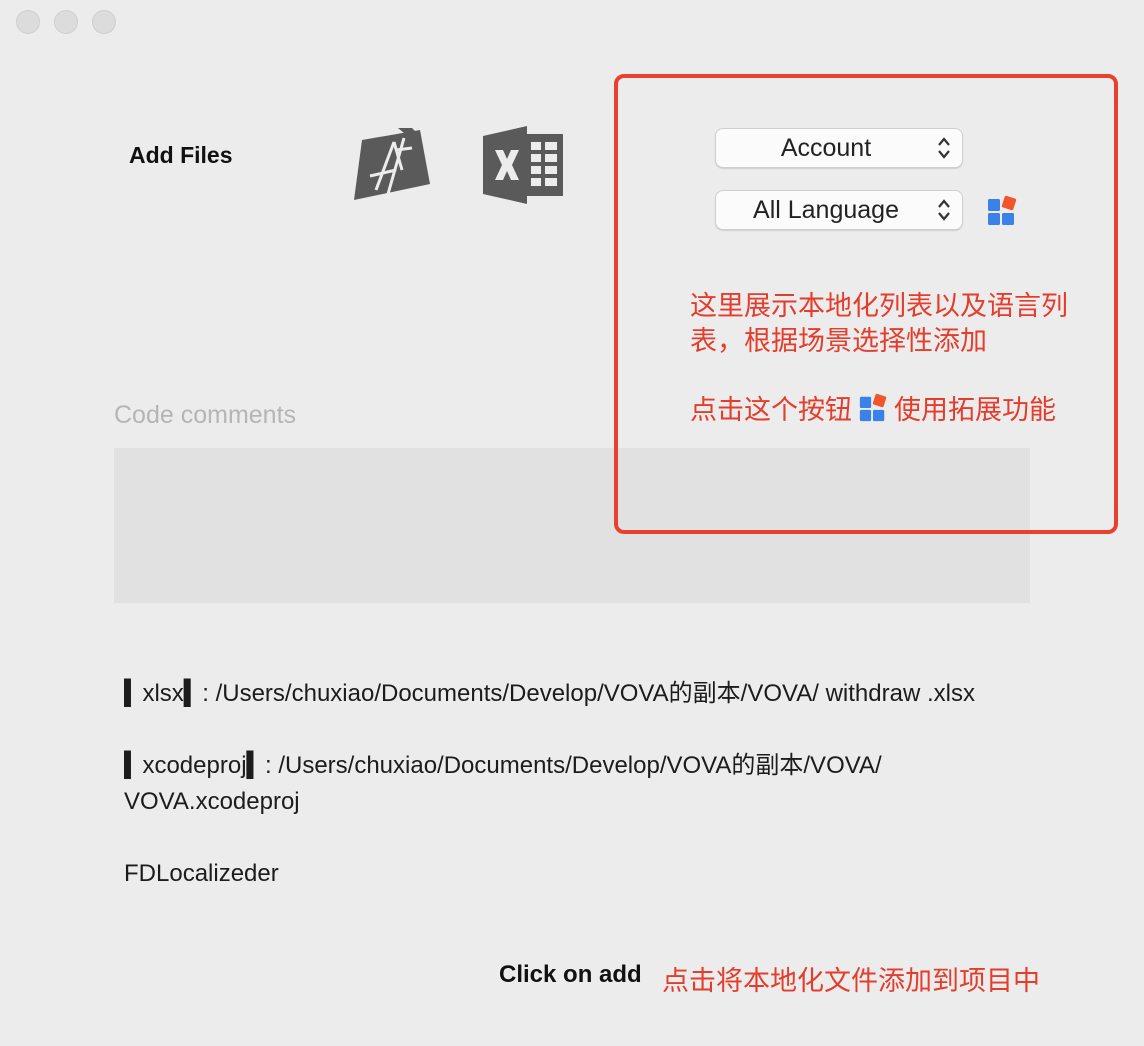 This screenshot has width=1144, height=1046. I want to click on annotation-note-add: 点击将本地化文件添加到项目中, so click(851, 981).